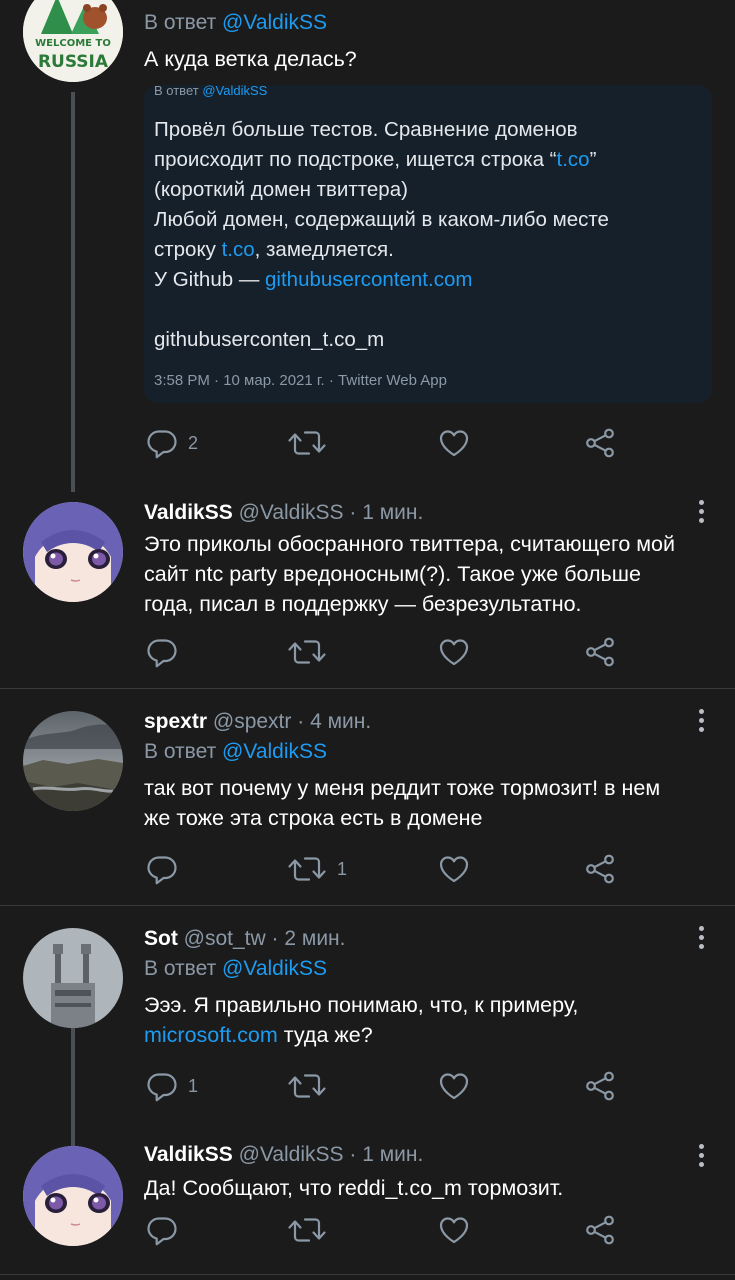 This screenshot has height=1280, width=735. Describe the element at coordinates (73, 62) in the screenshot. I see `svg-text: RUSSIA` at that location.